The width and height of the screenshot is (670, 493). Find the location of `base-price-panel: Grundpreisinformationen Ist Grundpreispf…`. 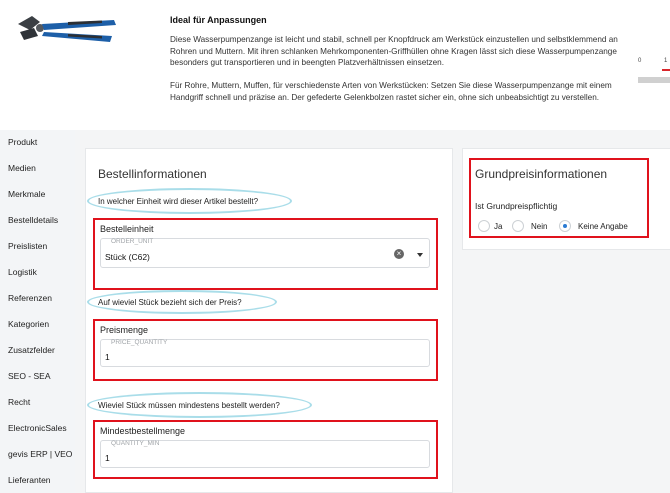

base-price-panel: Grundpreisinformationen Ist Grundpreispf… is located at coordinates (566, 199).